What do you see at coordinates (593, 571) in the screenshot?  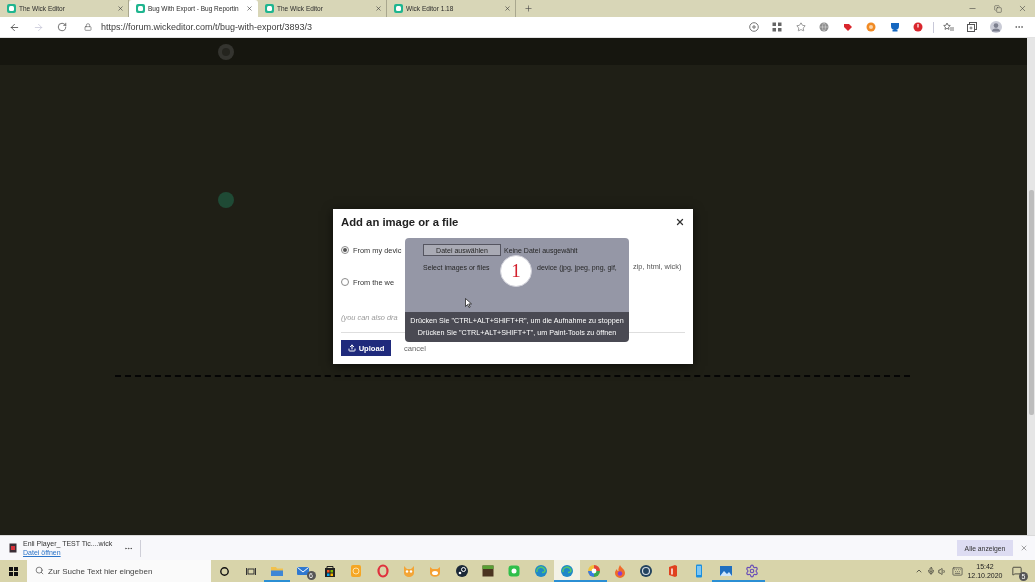 I see `ball-icon` at bounding box center [593, 571].